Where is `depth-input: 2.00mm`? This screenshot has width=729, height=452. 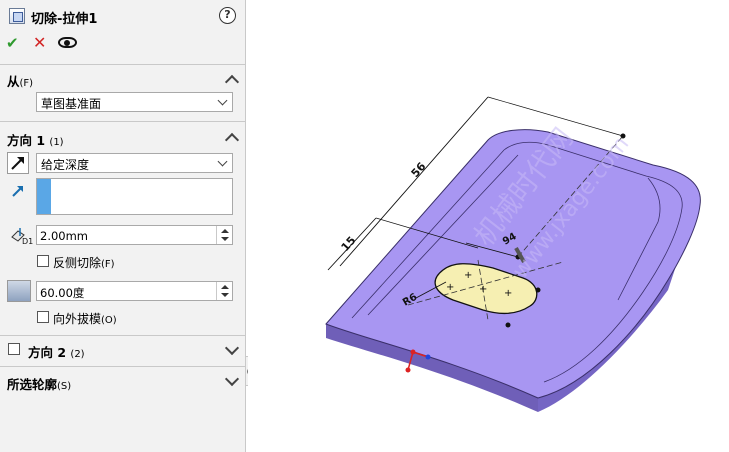
depth-input: 2.00mm is located at coordinates (134, 235).